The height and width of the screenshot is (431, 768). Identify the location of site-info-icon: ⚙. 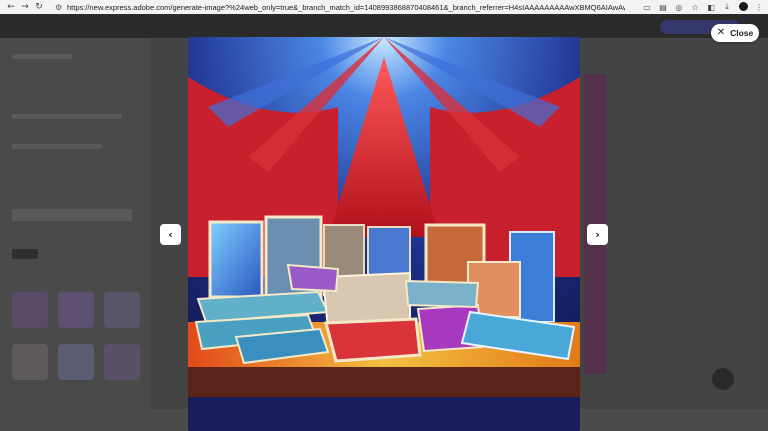
(61, 7).